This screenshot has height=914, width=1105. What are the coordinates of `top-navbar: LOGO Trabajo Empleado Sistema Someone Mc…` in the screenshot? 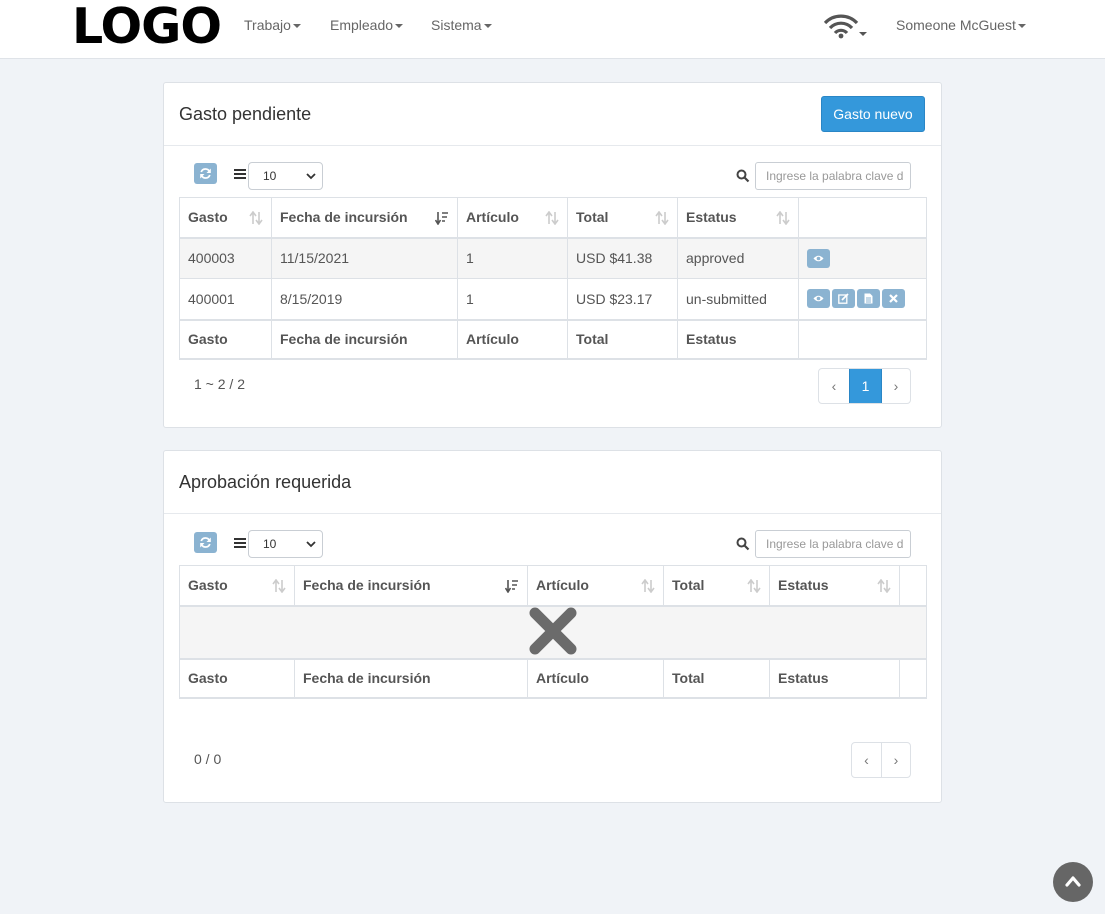 It's located at (552, 29).